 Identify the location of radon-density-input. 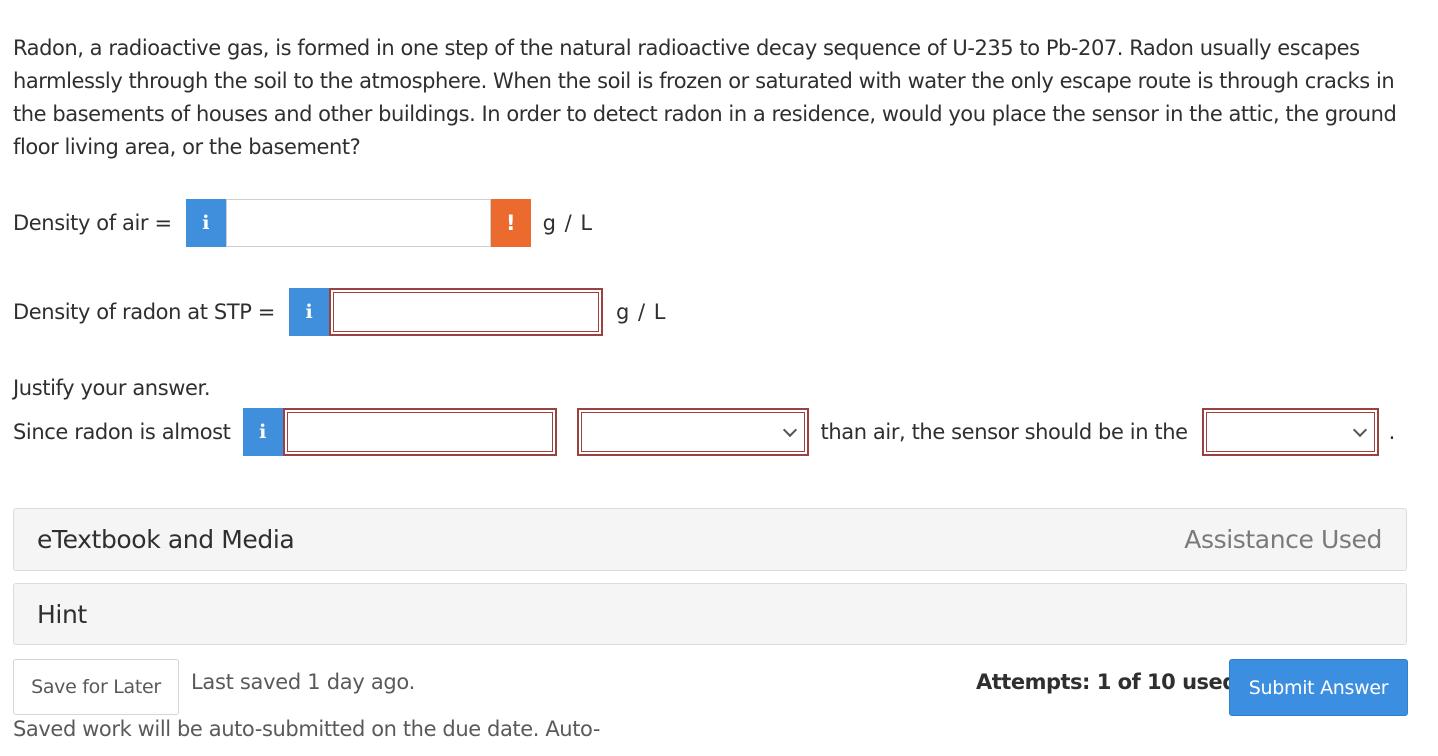
(465, 312).